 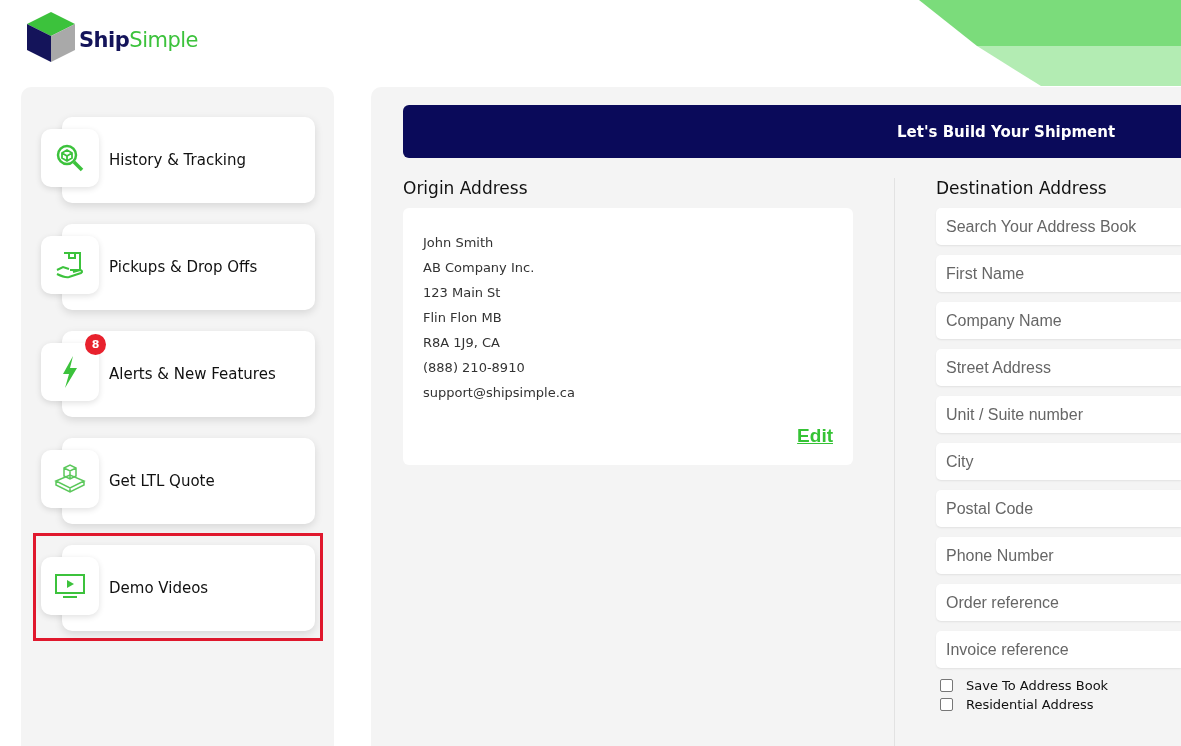 I want to click on header-title: Let's Build Your Shipment, so click(x=1006, y=131).